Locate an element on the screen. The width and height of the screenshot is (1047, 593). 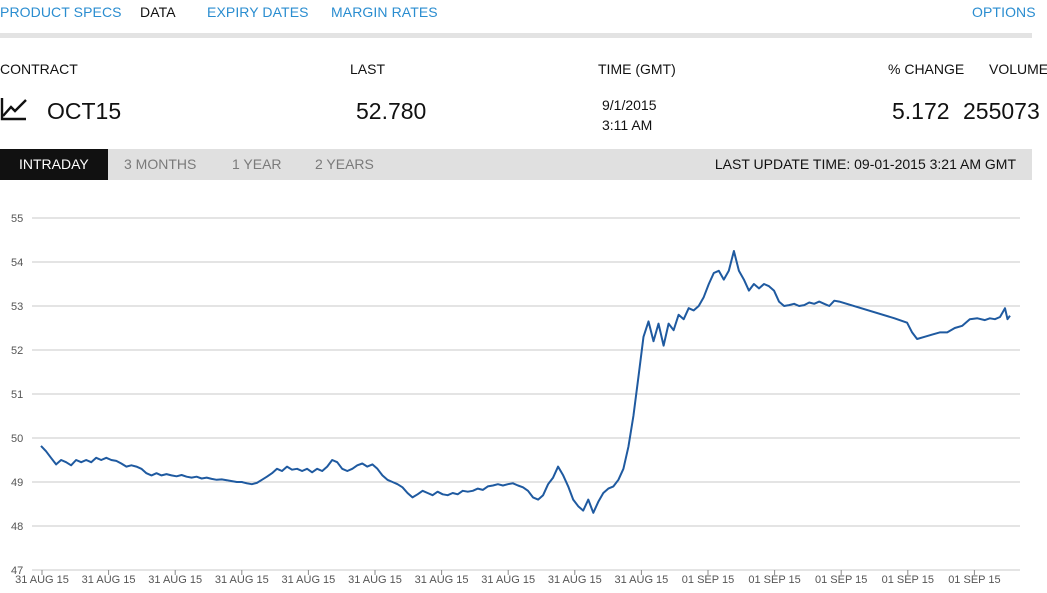
time-value: 9/1/2015 3:11 AM is located at coordinates (629, 115).